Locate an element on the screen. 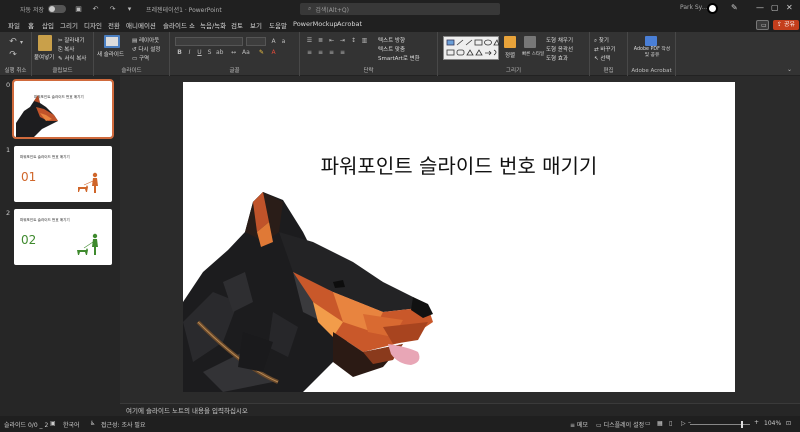 Image resolution: width=800 pixels, height=432 pixels. save-icon: ▣ is located at coordinates (78, 9).